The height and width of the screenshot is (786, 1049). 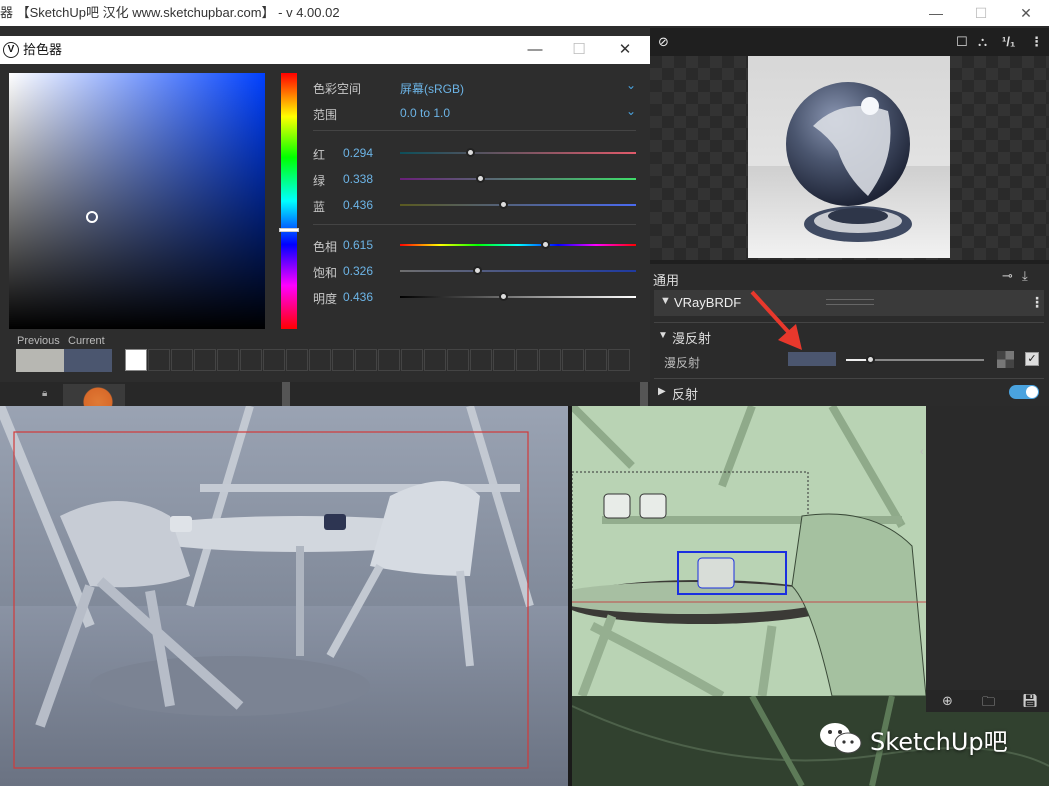 What do you see at coordinates (358, 153) in the screenshot?
I see `red-value: 0.294` at bounding box center [358, 153].